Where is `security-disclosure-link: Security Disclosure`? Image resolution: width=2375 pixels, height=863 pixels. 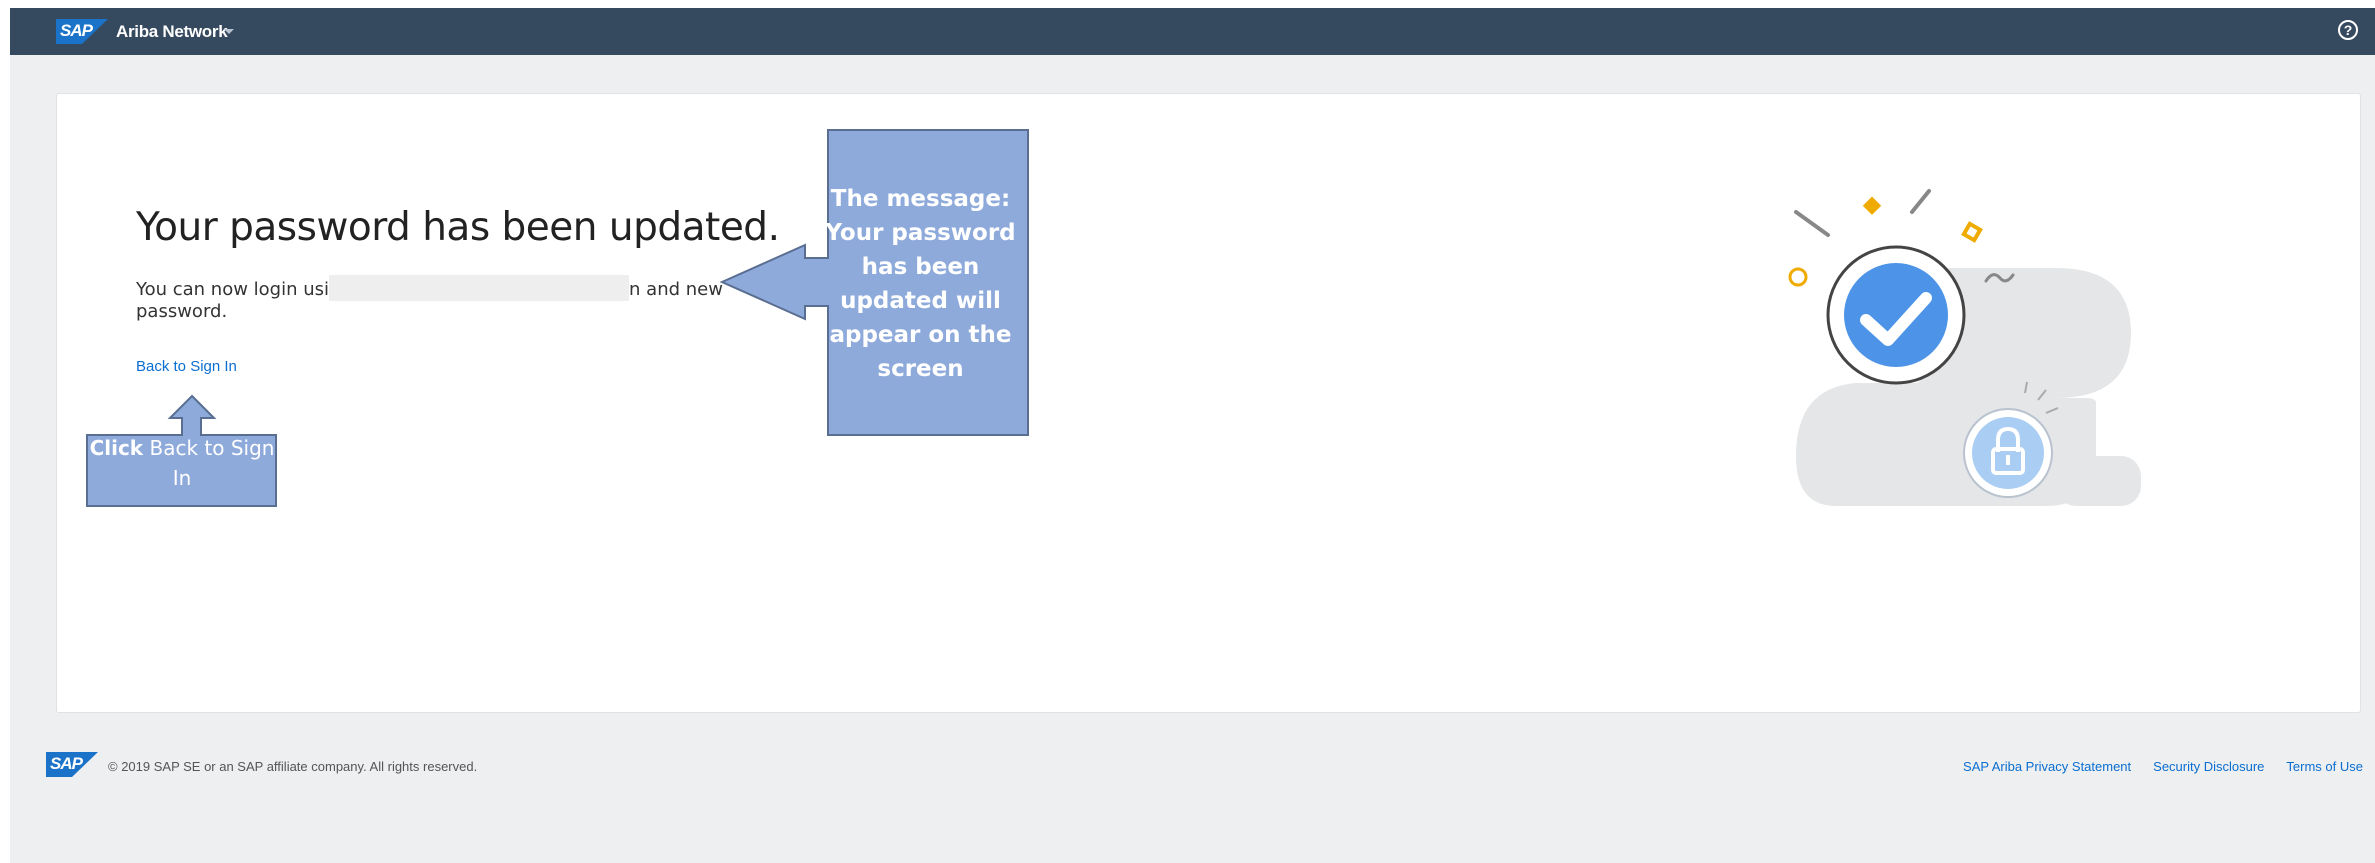
security-disclosure-link: Security Disclosure is located at coordinates (2208, 766).